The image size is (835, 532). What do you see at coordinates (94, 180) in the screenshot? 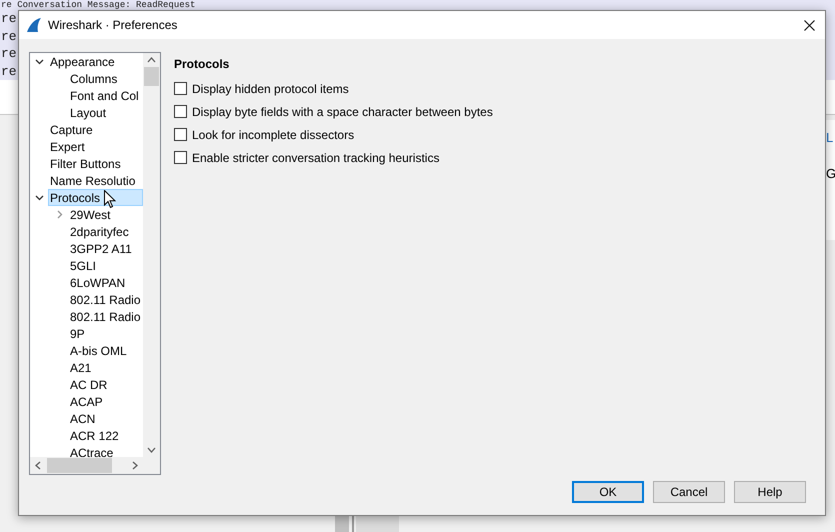
I see `tree-item: Name Resolutio` at bounding box center [94, 180].